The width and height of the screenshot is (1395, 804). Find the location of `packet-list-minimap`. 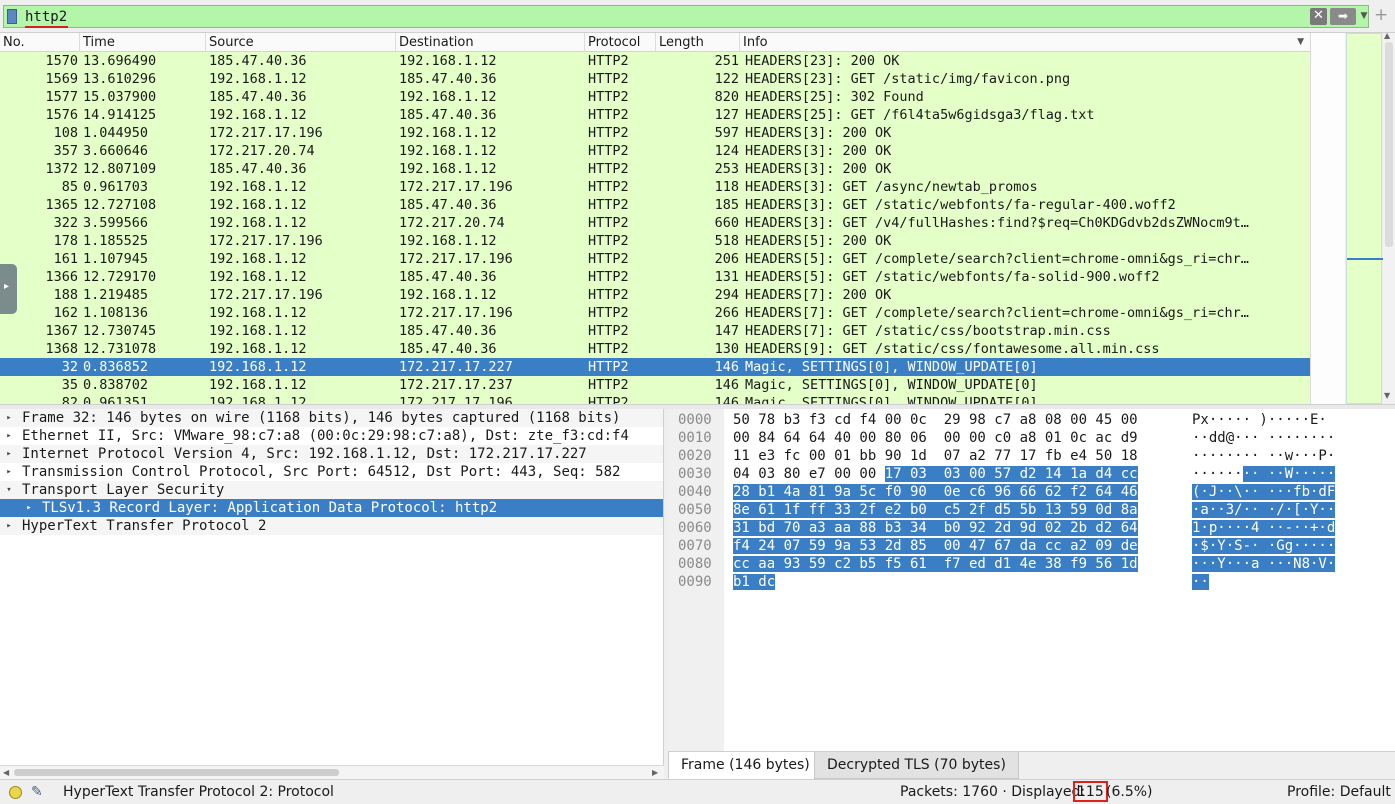

packet-list-minimap is located at coordinates (1364, 218).